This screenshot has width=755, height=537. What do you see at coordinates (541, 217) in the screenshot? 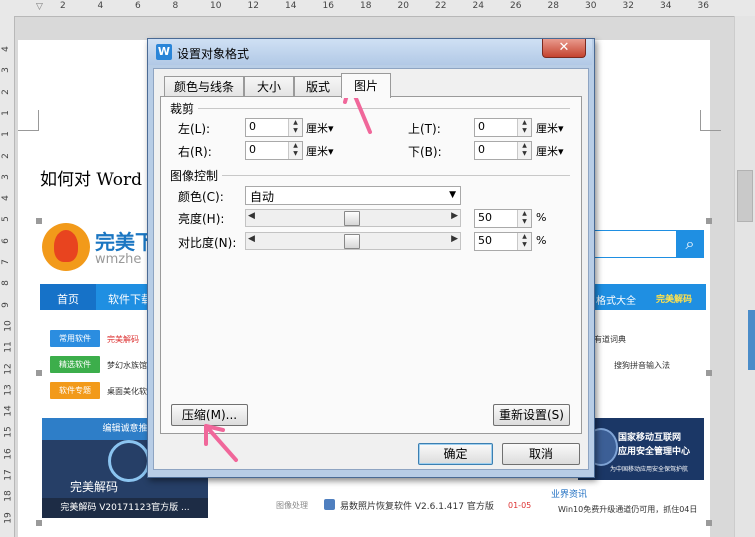
I see `brightness-percent: %` at bounding box center [541, 217].